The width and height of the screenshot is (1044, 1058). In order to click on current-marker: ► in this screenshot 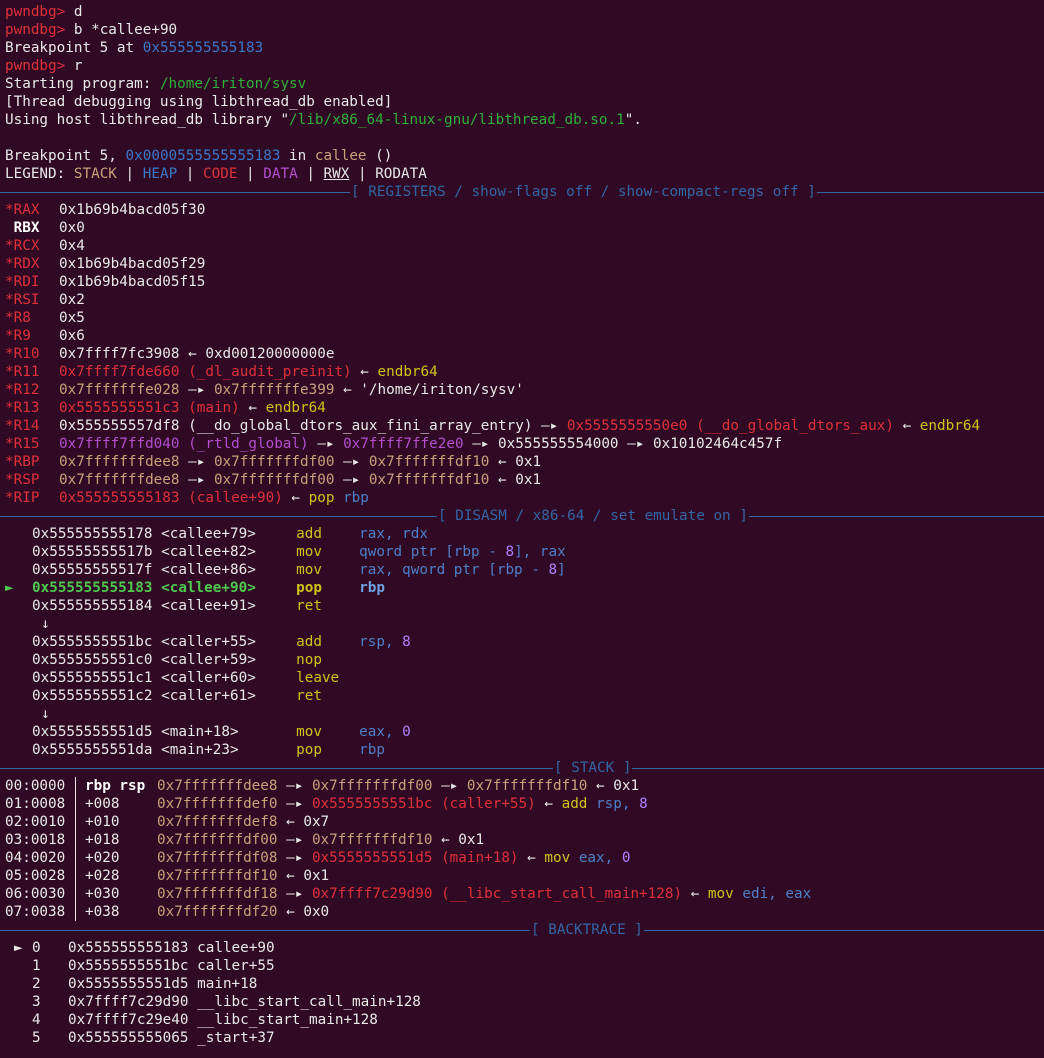, I will do `click(9, 588)`.